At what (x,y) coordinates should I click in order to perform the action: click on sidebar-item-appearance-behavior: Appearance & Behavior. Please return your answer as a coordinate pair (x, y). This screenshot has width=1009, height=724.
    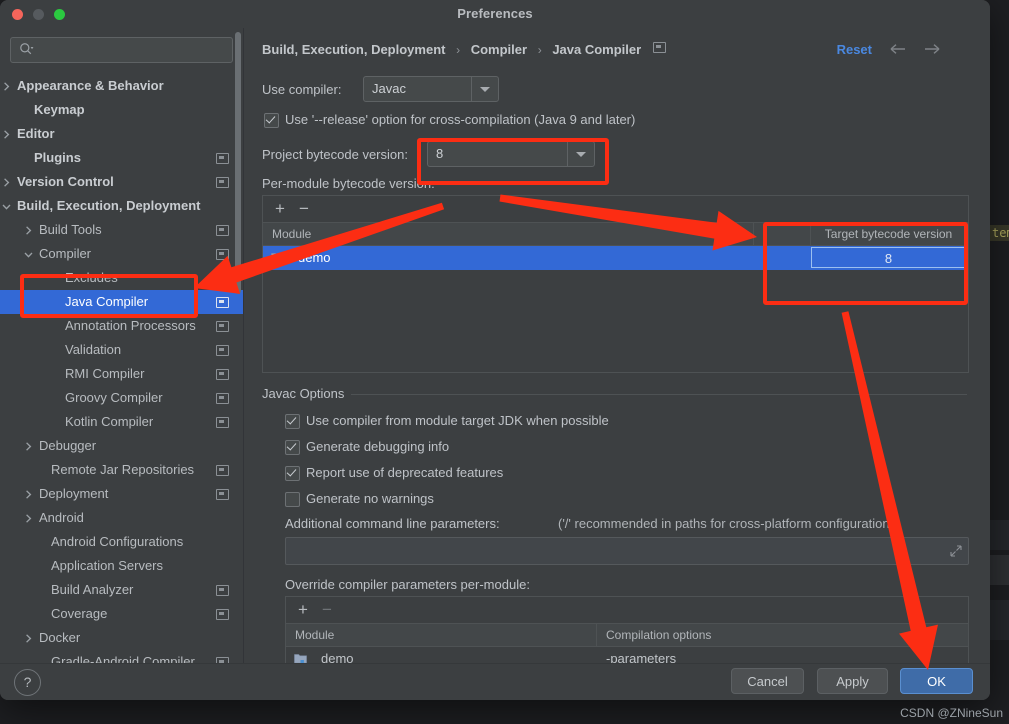
    Looking at the image, I should click on (121, 86).